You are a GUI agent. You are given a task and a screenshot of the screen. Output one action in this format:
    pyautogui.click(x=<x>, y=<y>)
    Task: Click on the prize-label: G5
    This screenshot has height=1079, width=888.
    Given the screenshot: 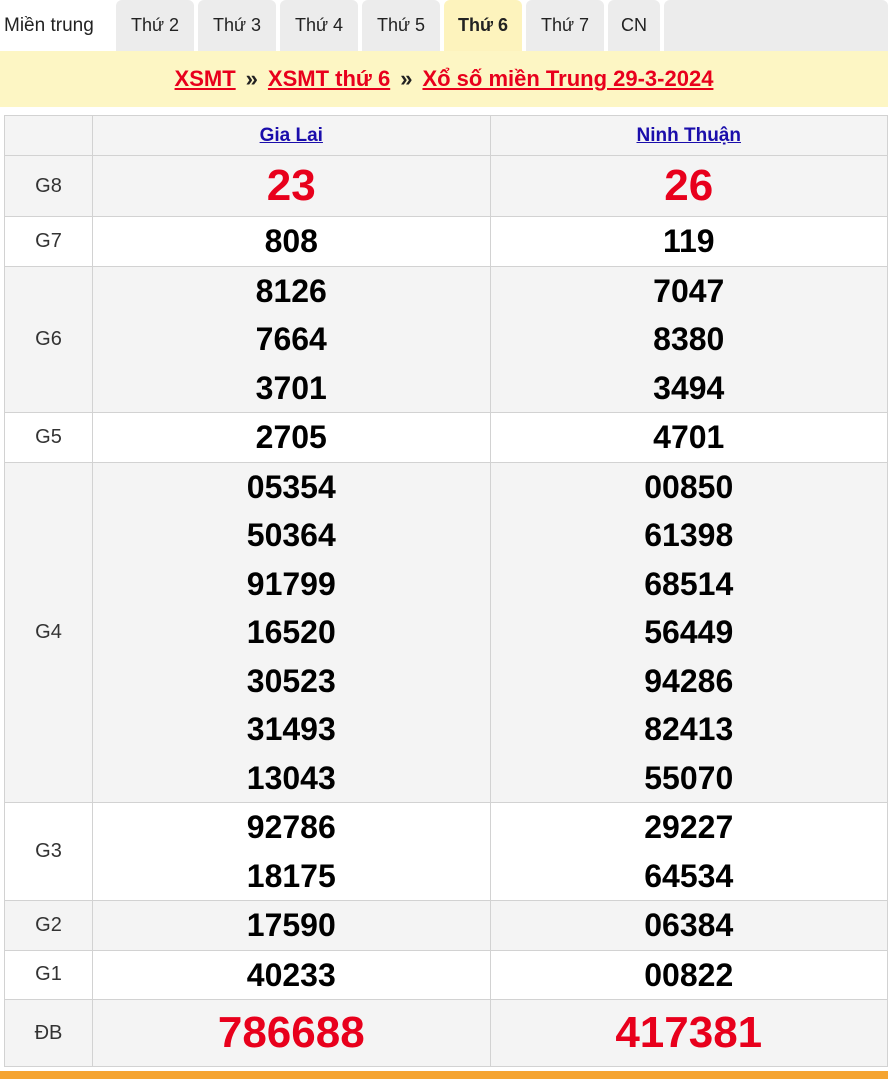 What is the action you would take?
    pyautogui.click(x=48, y=437)
    